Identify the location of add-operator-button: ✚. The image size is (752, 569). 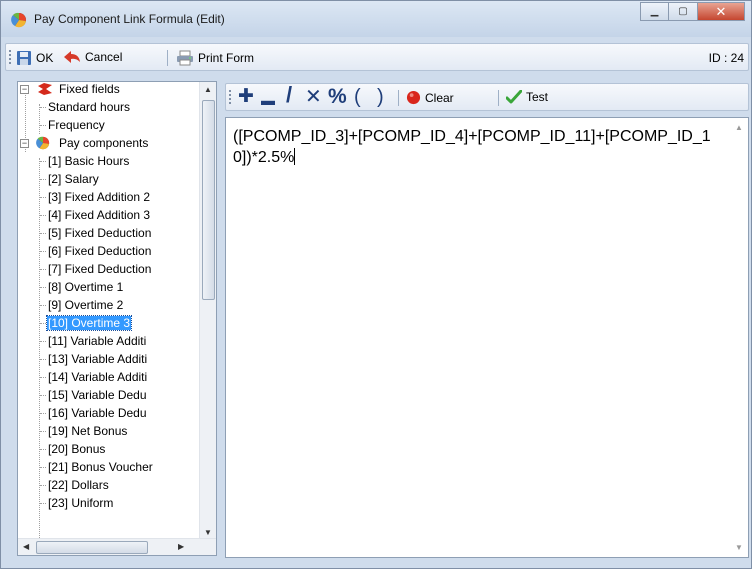
(246, 97).